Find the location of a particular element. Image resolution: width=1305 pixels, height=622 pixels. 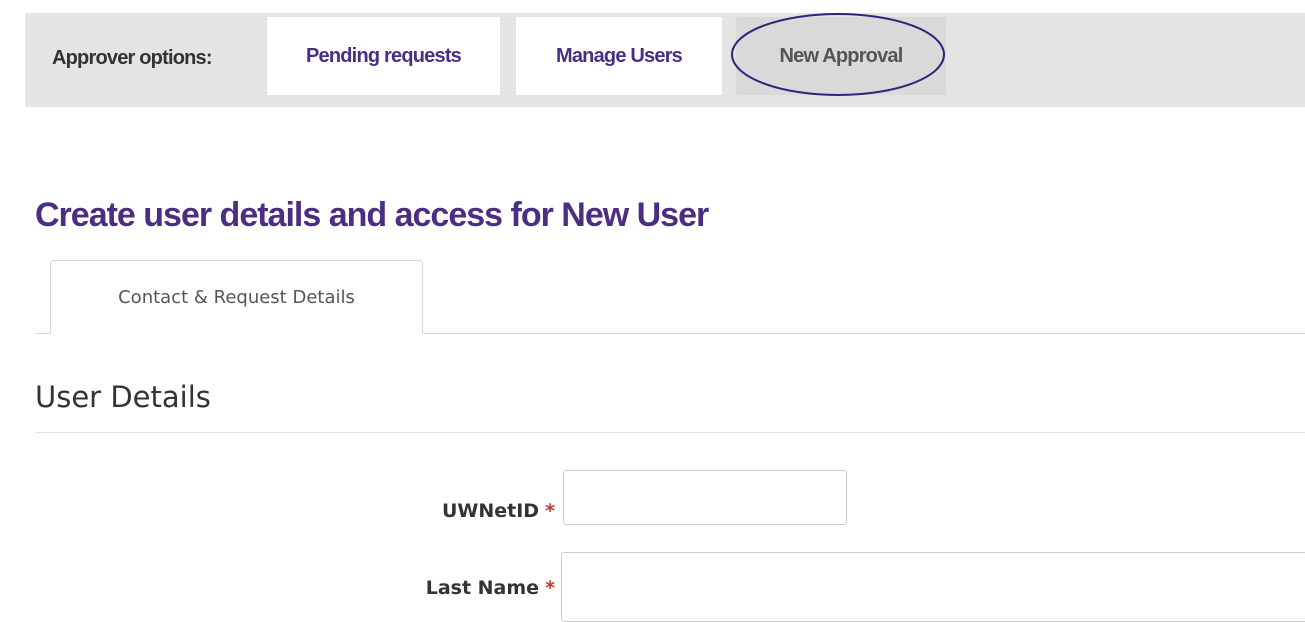

tab-manage-users: Manage Users is located at coordinates (619, 56).